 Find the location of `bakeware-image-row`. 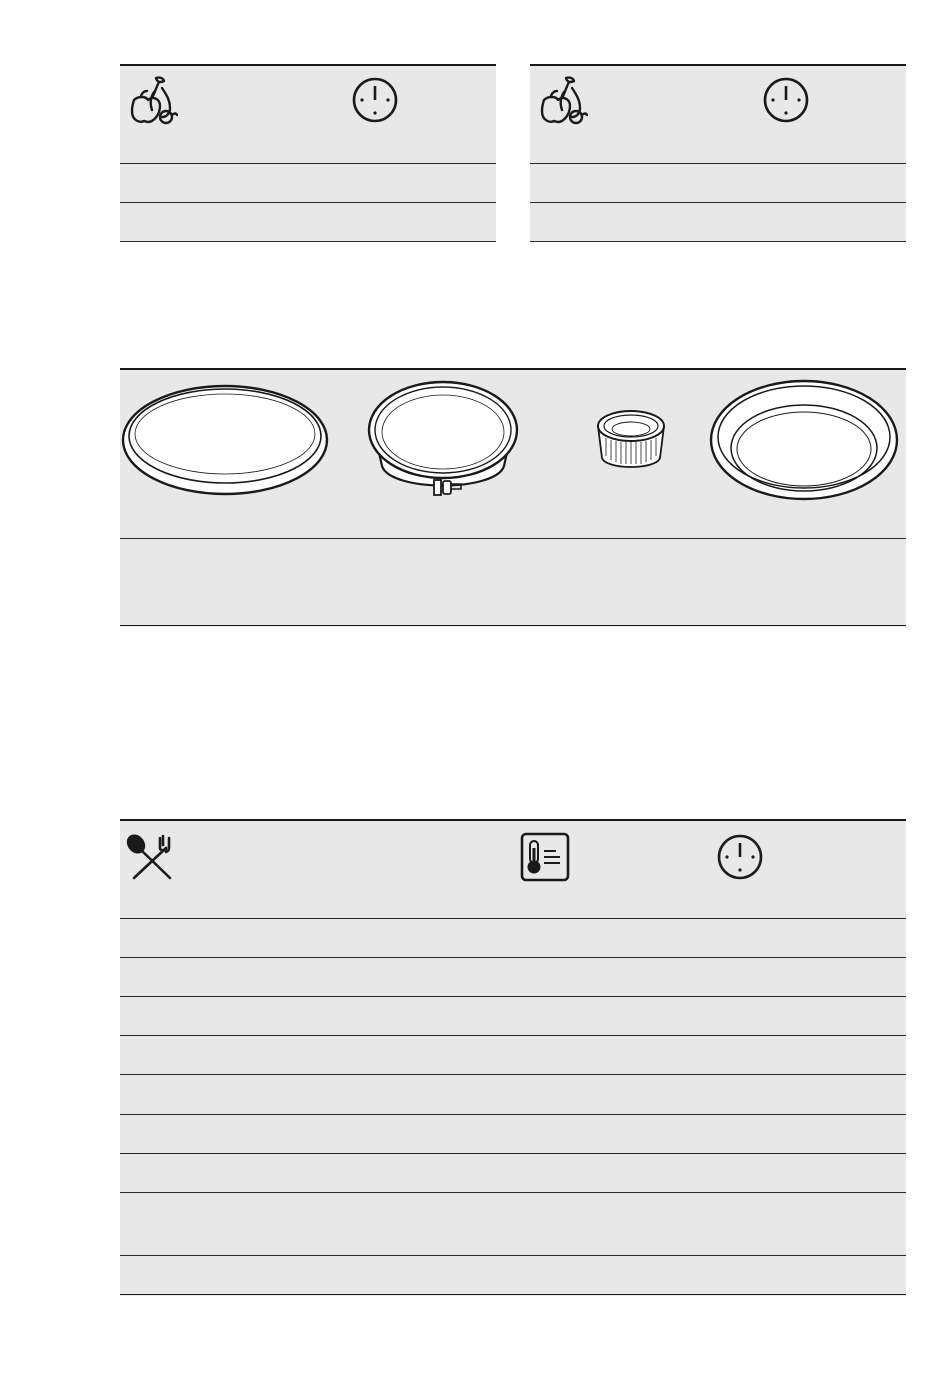

bakeware-image-row is located at coordinates (513, 454).